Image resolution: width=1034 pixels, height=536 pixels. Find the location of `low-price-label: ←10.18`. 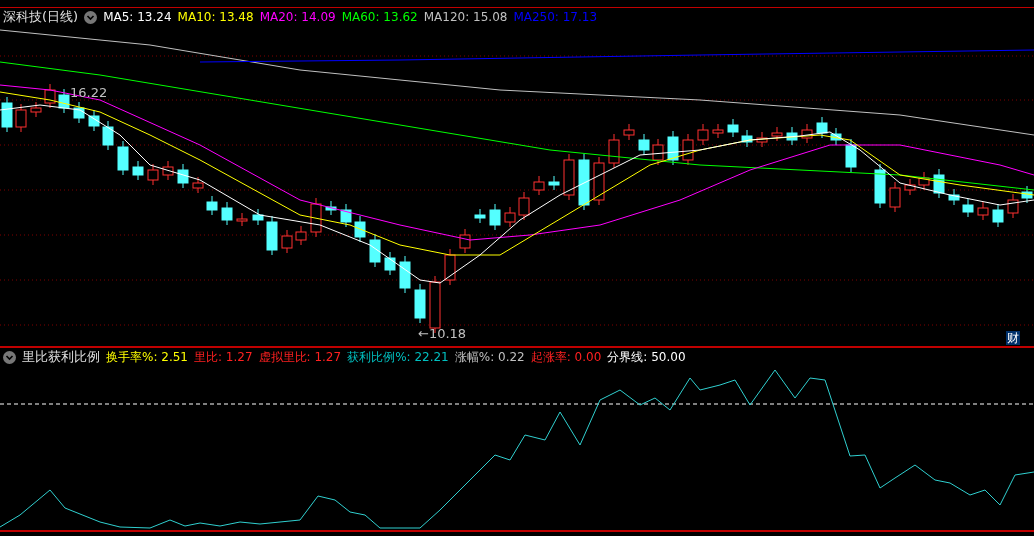

low-price-label: ←10.18 is located at coordinates (442, 333).